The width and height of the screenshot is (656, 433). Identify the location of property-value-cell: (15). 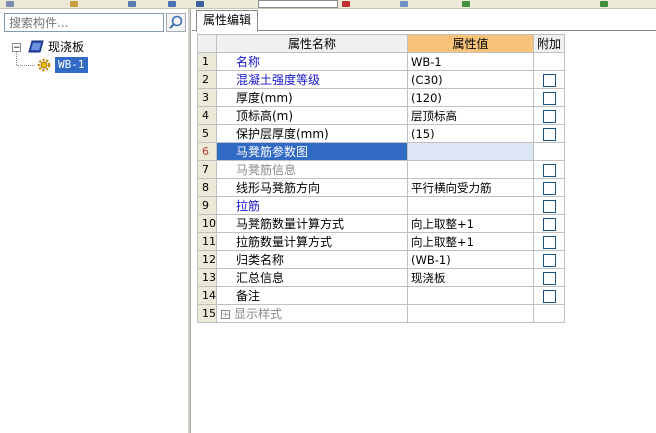
(470, 133).